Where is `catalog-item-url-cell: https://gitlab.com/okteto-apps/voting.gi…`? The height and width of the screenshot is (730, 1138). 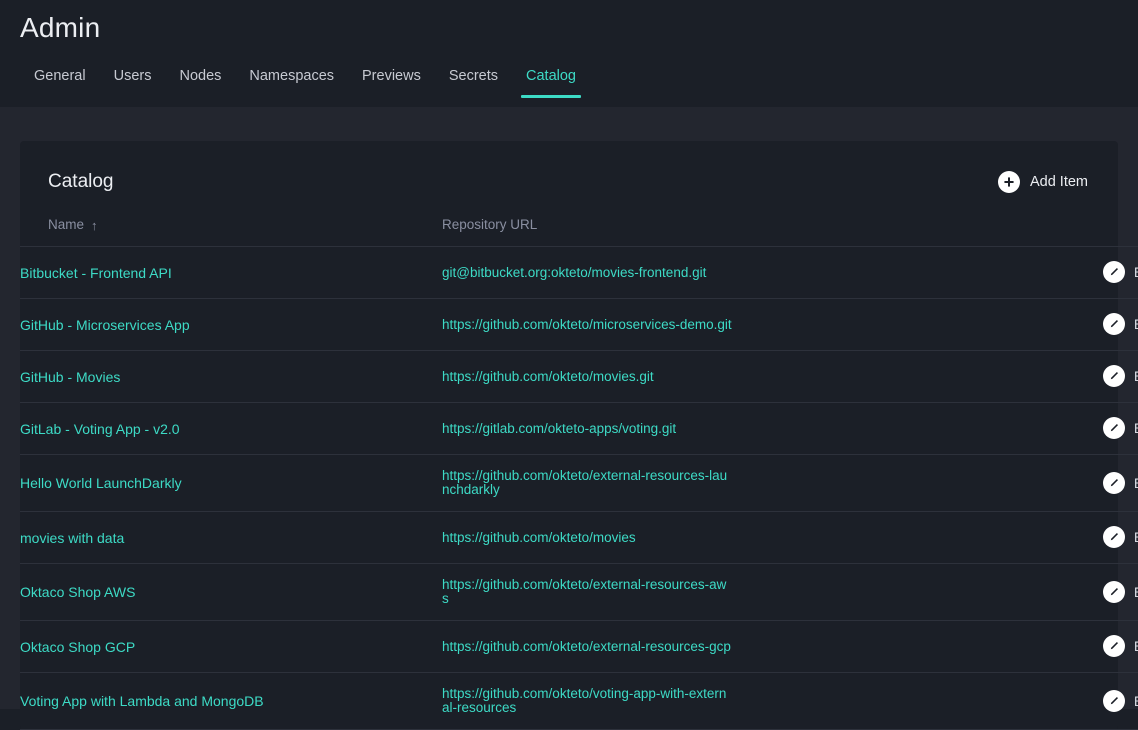 catalog-item-url-cell: https://gitlab.com/okteto-apps/voting.gi… is located at coordinates (722, 429).